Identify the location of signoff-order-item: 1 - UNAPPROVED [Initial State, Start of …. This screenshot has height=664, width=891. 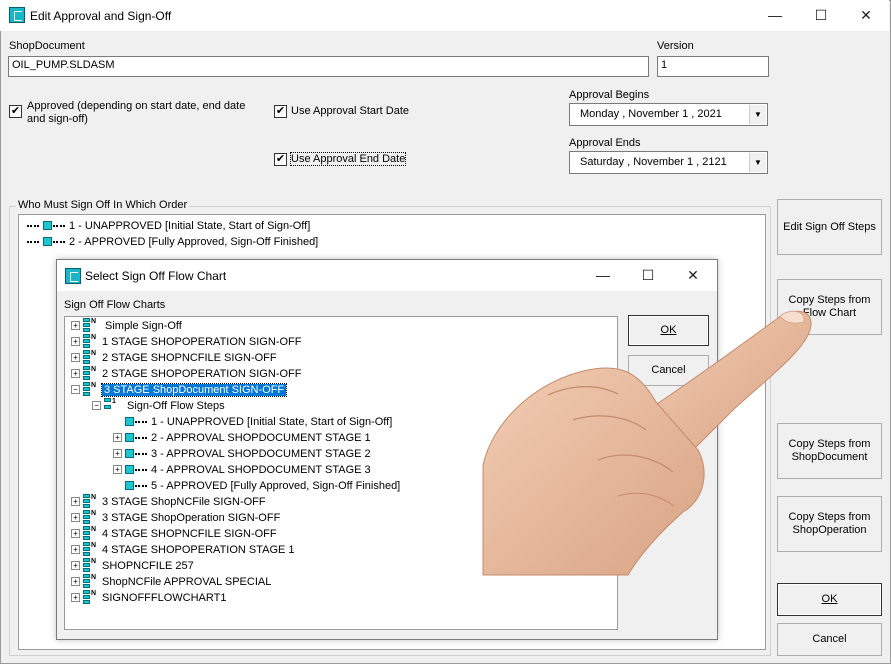
(168, 225).